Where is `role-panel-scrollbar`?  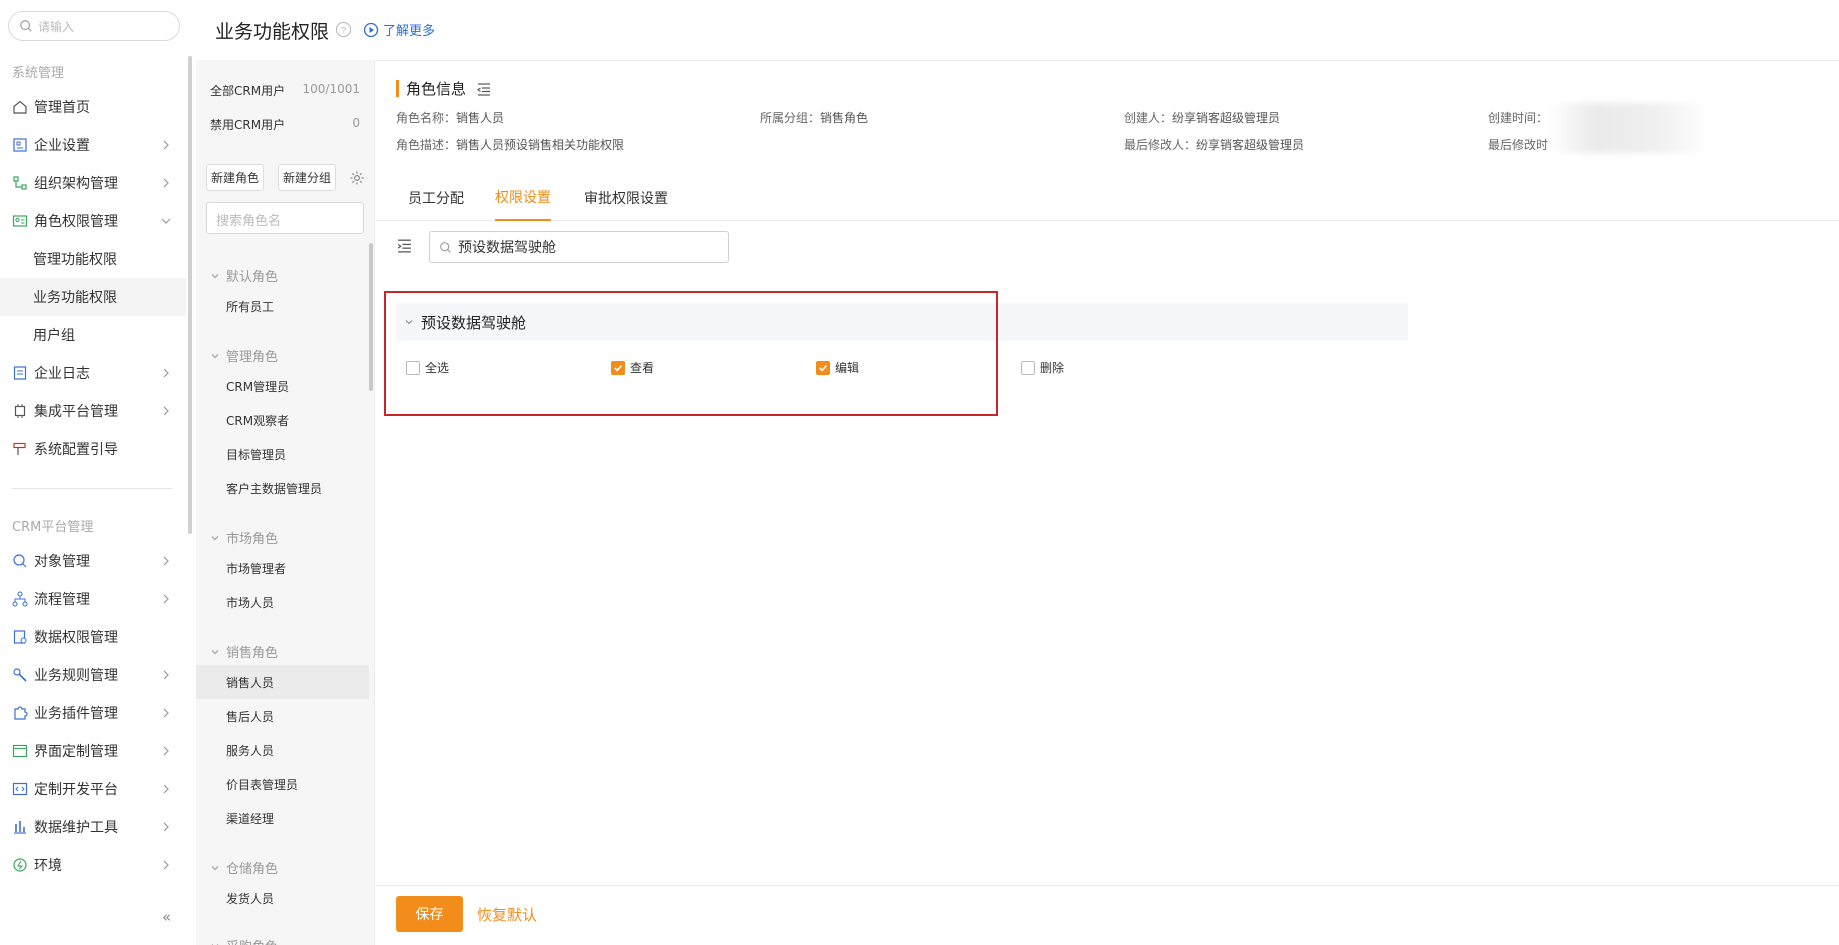
role-panel-scrollbar is located at coordinates (371, 317).